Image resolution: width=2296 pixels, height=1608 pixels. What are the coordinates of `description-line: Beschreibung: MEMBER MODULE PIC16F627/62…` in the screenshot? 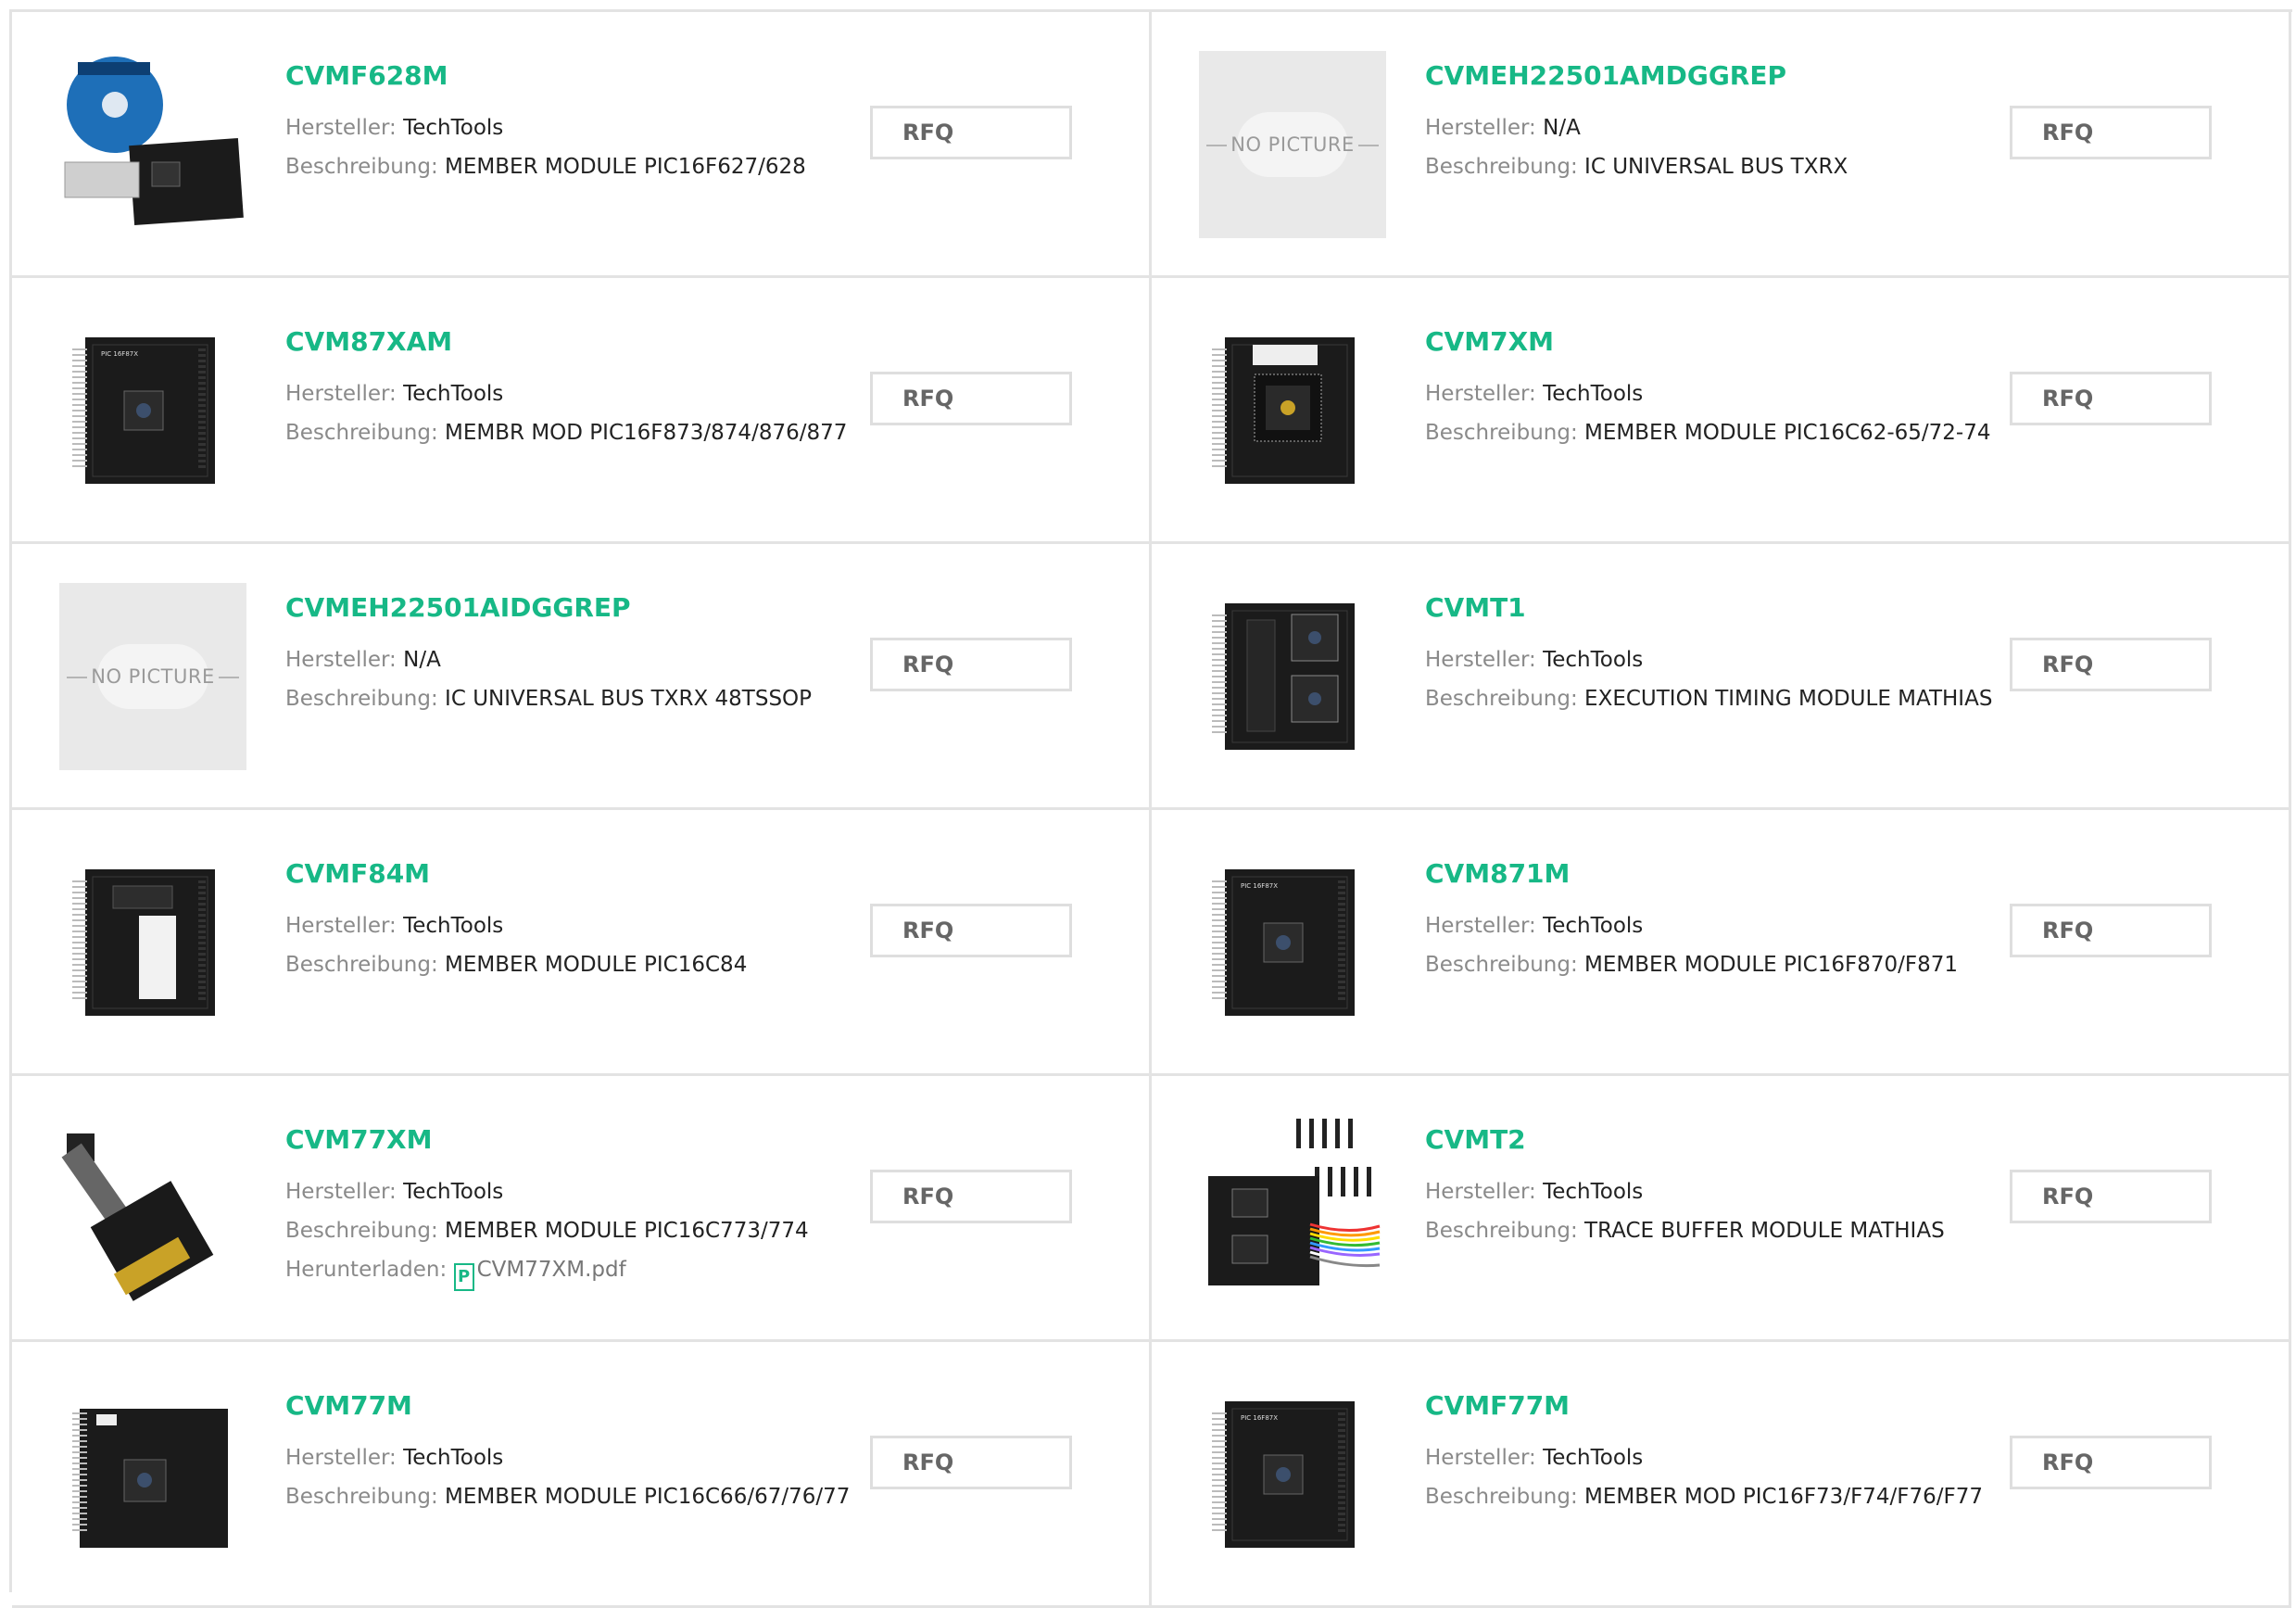 It's located at (563, 166).